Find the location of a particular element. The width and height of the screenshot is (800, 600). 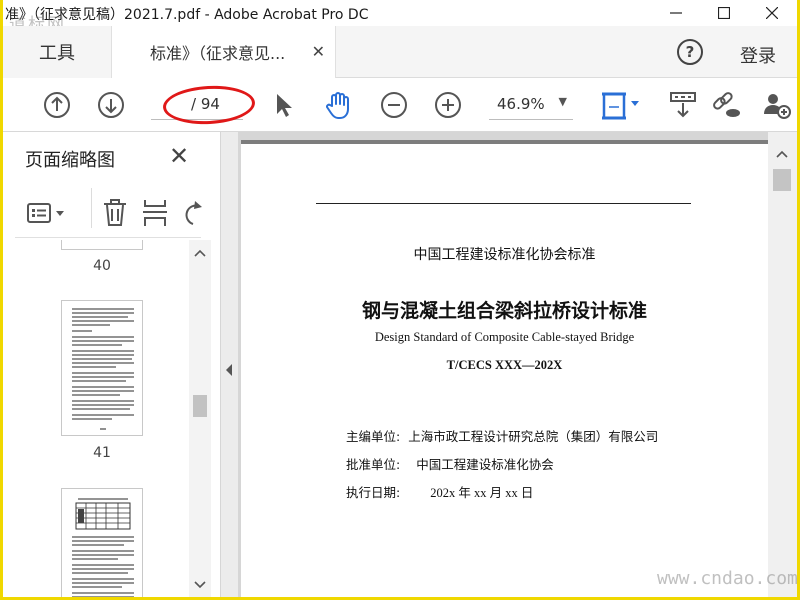

link-cloud-icon is located at coordinates (726, 104).